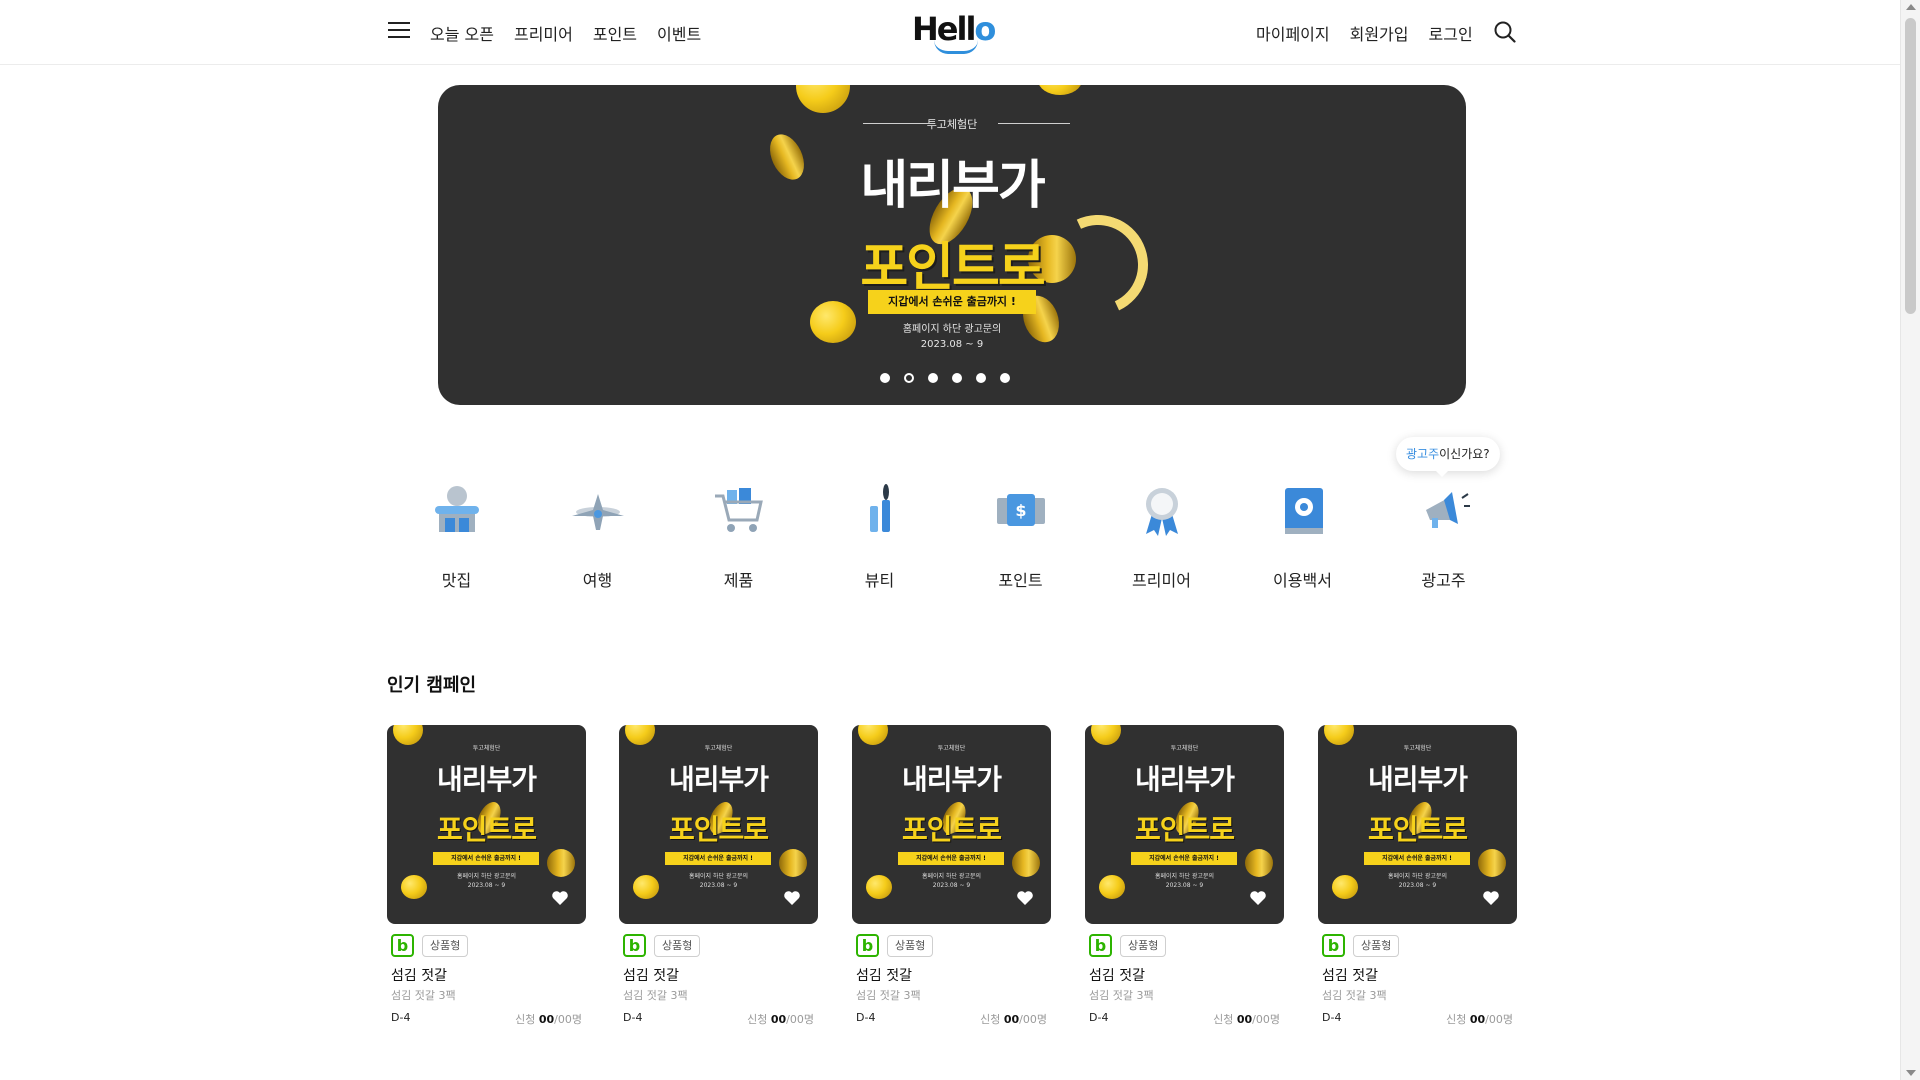  What do you see at coordinates (543, 33) in the screenshot?
I see `nav-premier: 프리미어` at bounding box center [543, 33].